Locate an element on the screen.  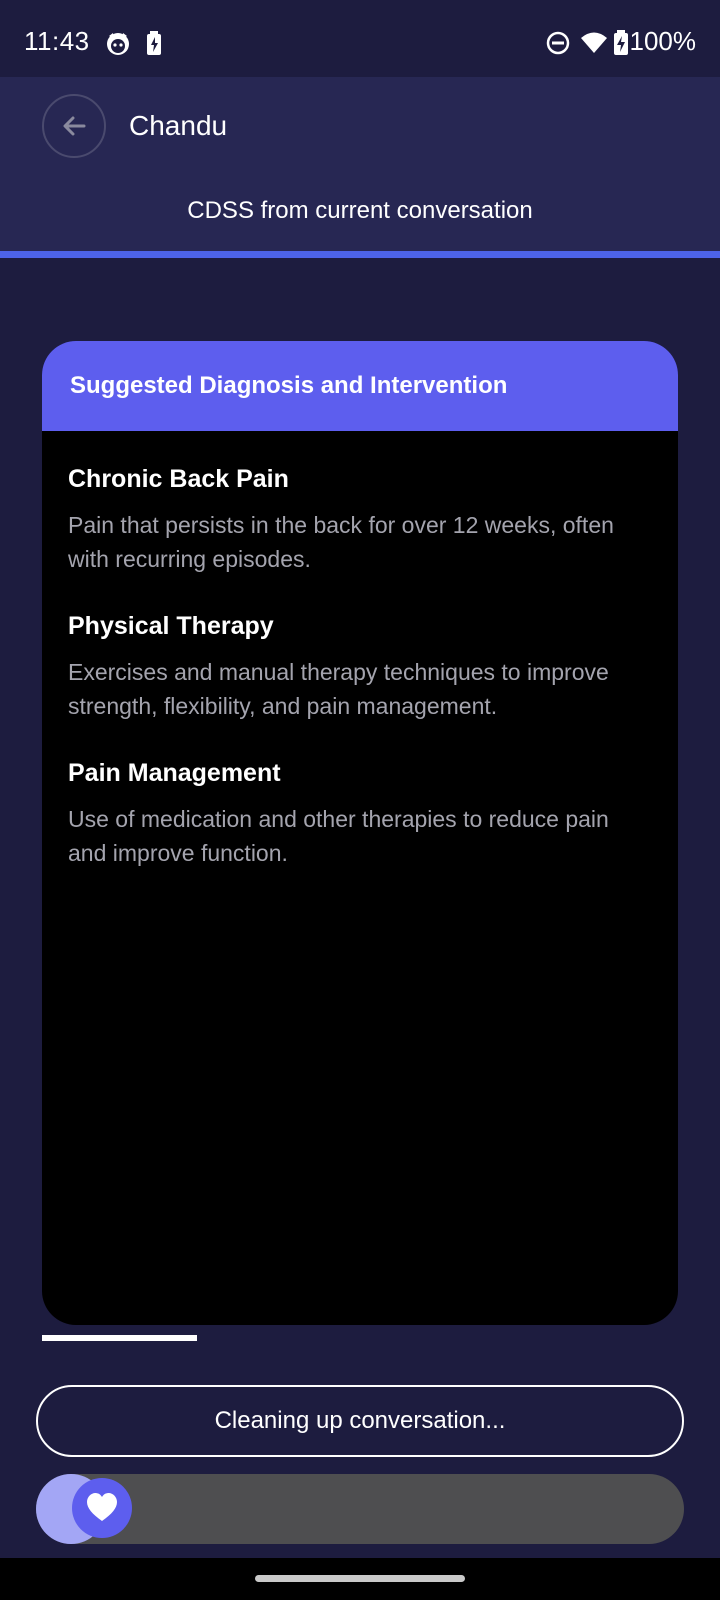
card-header: Suggested Diagnosis and Intervention is located at coordinates (360, 386).